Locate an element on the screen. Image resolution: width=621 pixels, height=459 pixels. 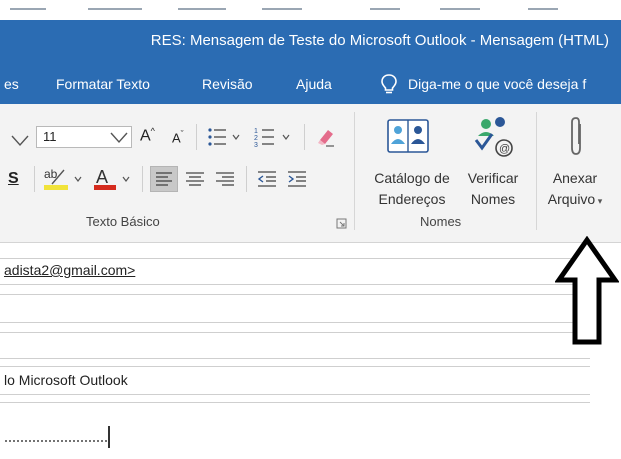
align-left-icon is located at coordinates (164, 179).